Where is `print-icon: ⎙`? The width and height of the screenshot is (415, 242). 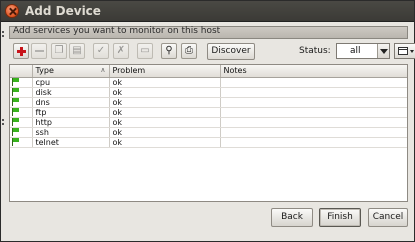
print-icon: ⎙ is located at coordinates (189, 50).